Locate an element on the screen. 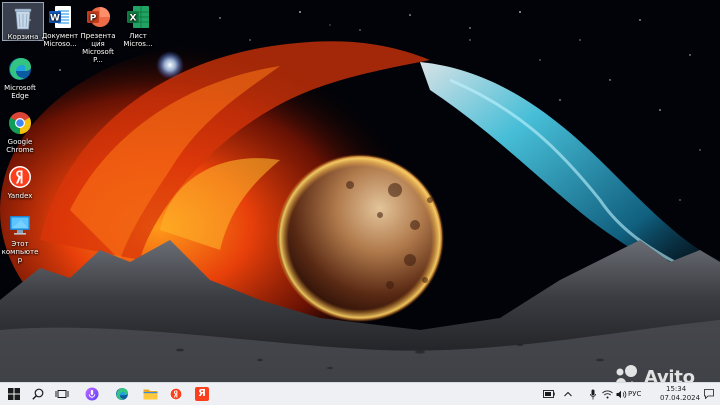 The image size is (720, 405). desktop-icon-label: Корзина is located at coordinates (23, 37).